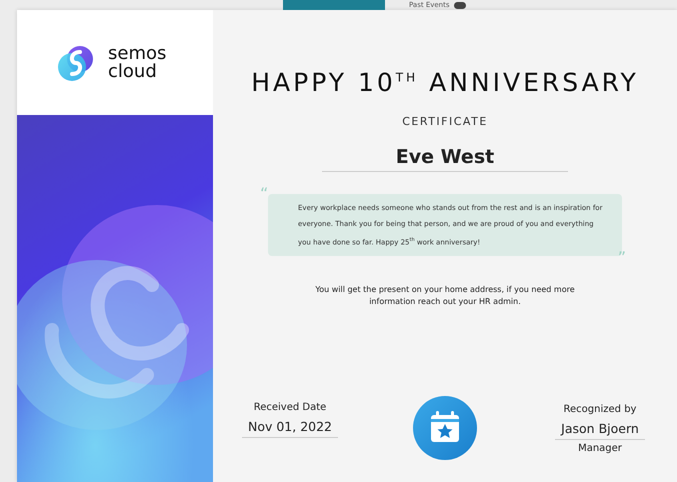 The image size is (677, 482). Describe the element at coordinates (445, 296) in the screenshot. I see `note-text: You will get the present on your home address, if you need more information reach out your HR admin.` at that location.